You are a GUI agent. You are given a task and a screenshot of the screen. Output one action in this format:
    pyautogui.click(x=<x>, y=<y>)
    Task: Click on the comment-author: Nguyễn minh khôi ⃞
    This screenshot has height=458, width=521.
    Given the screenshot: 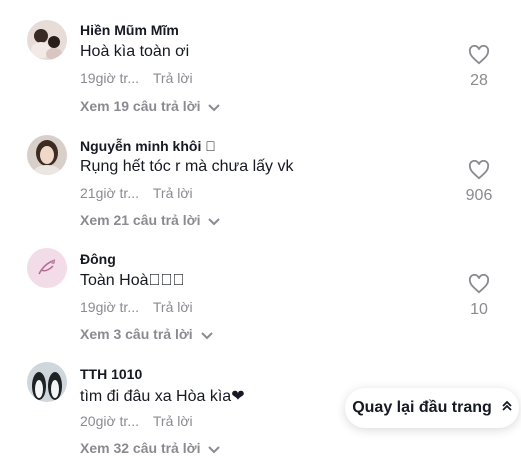 What is the action you would take?
    pyautogui.click(x=148, y=146)
    